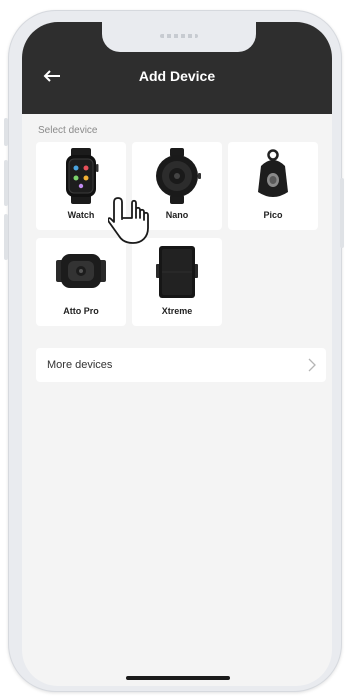 The height and width of the screenshot is (696, 346). What do you see at coordinates (178, 678) in the screenshot?
I see `home-indicator` at bounding box center [178, 678].